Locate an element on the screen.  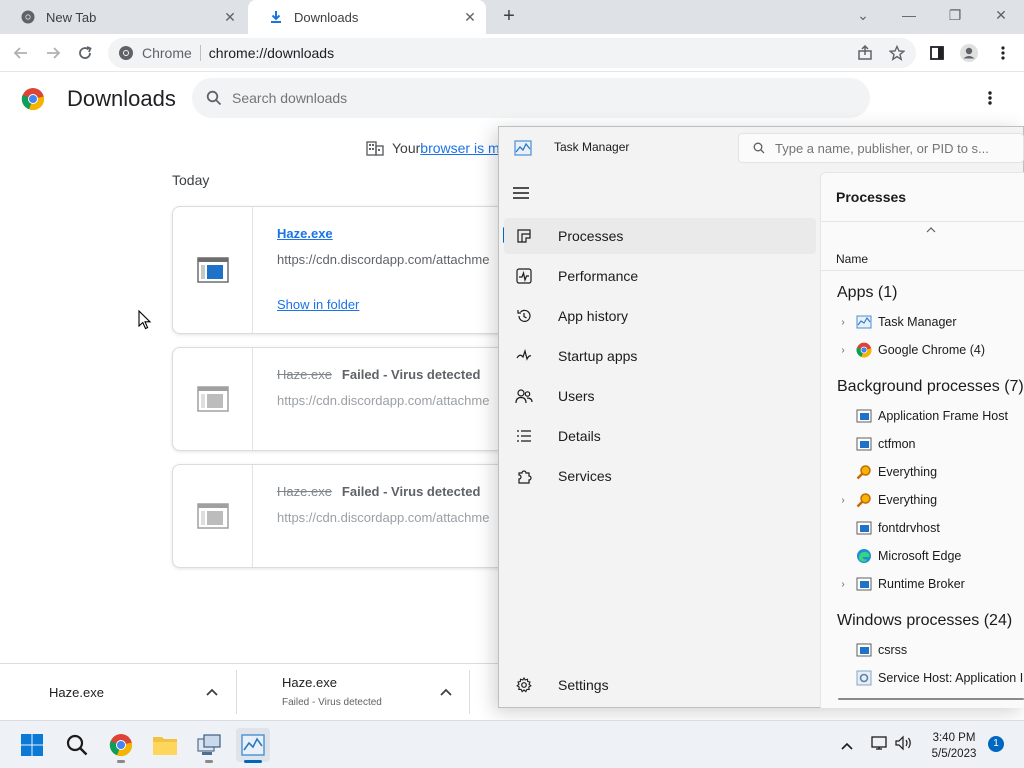
show-hidden-icons-chevron-icon is located at coordinates (847, 747).